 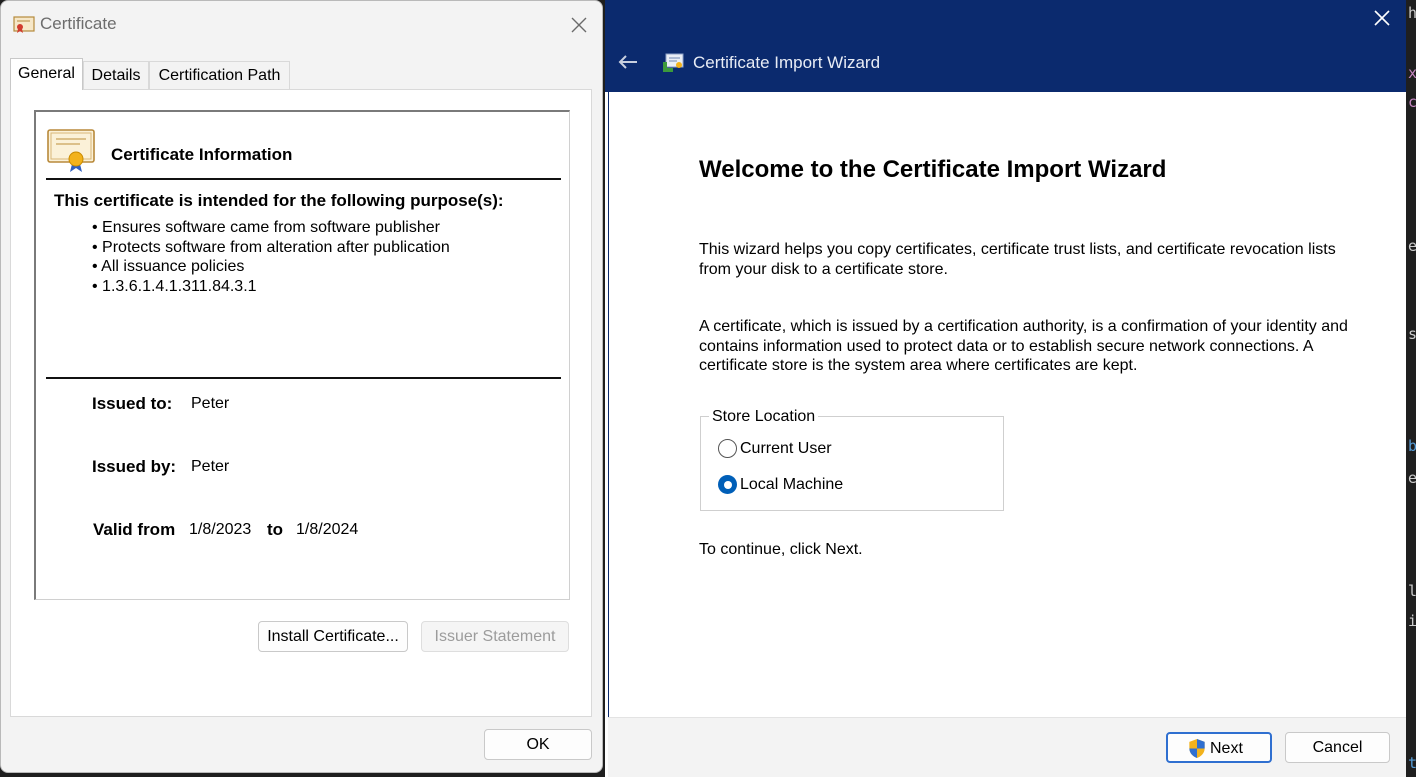 What do you see at coordinates (764, 417) in the screenshot?
I see `store-location-legend: Store Location` at bounding box center [764, 417].